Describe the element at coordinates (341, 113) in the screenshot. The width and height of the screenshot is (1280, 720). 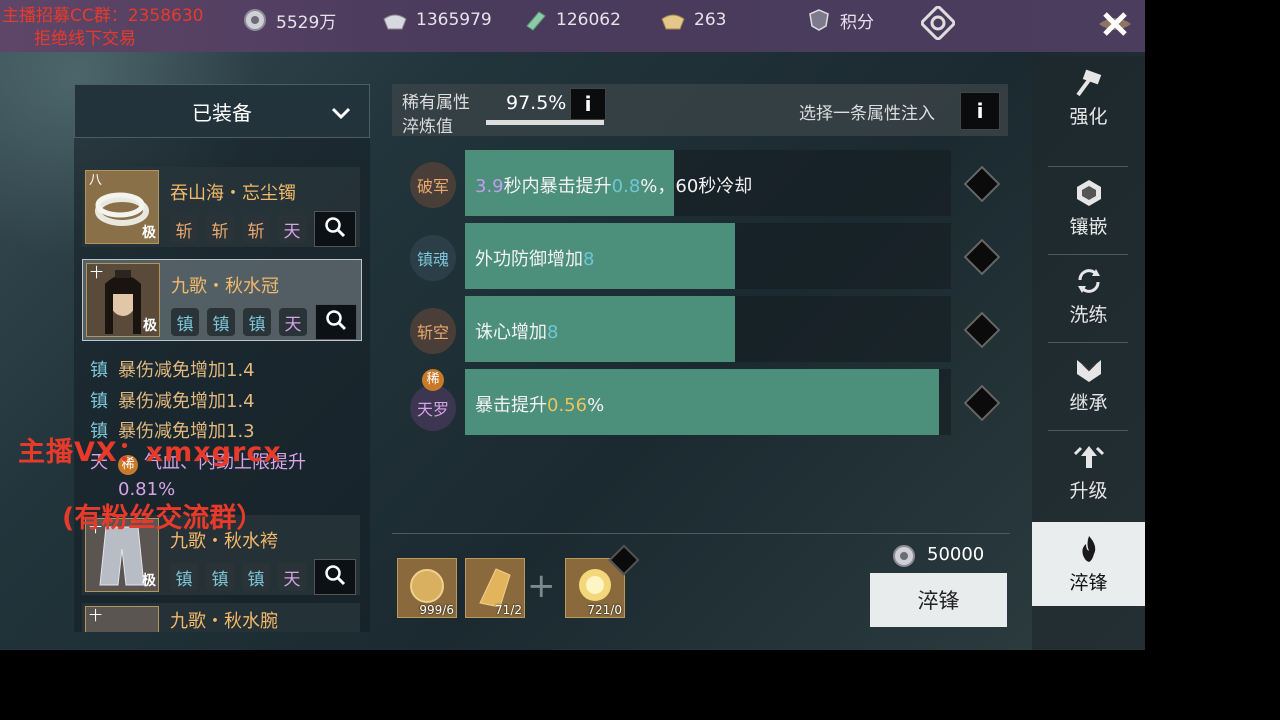
I see `chevron-down-icon` at that location.